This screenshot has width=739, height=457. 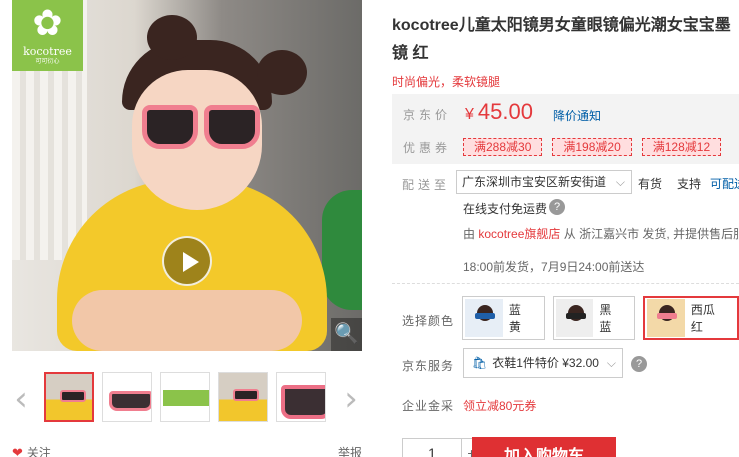 I want to click on shopping-bag-icon: 🛍, so click(x=480, y=363).